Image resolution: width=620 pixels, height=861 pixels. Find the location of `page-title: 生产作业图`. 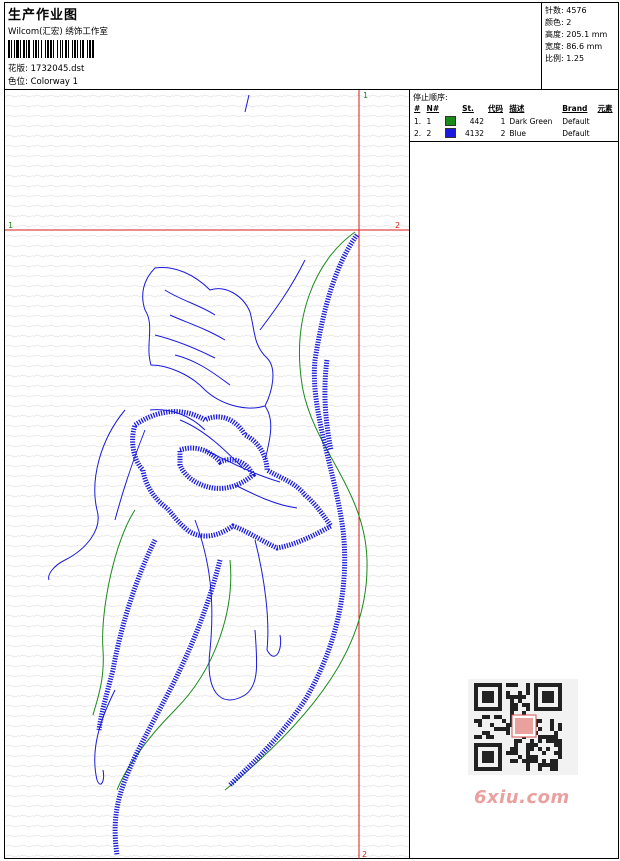

page-title: 生产作业图 is located at coordinates (43, 15).